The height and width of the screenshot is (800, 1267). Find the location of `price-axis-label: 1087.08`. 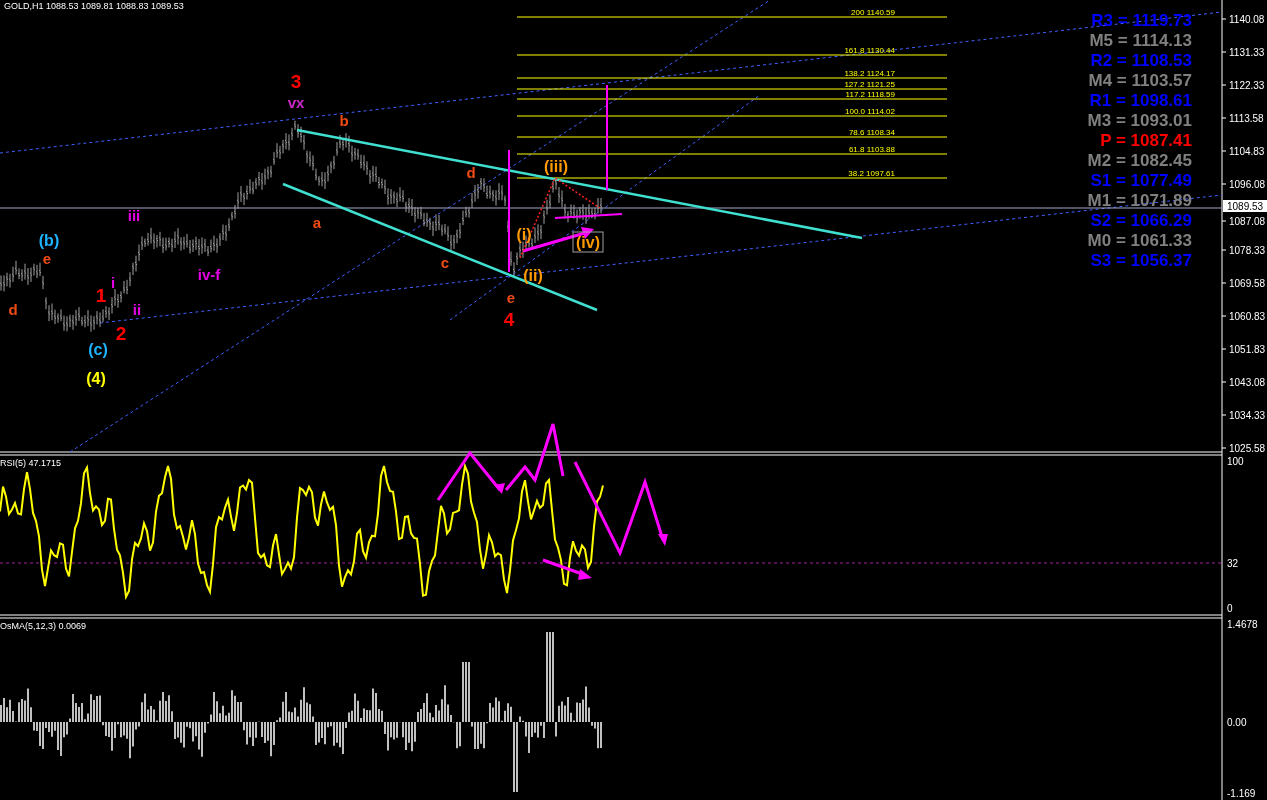

price-axis-label: 1087.08 is located at coordinates (1247, 221).